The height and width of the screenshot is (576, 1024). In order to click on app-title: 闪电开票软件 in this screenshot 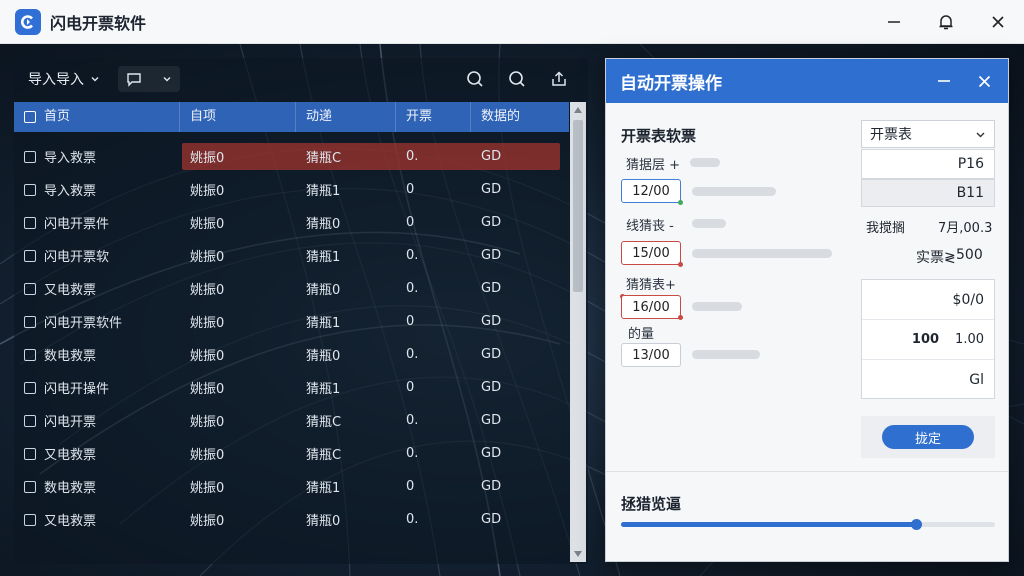, I will do `click(98, 23)`.